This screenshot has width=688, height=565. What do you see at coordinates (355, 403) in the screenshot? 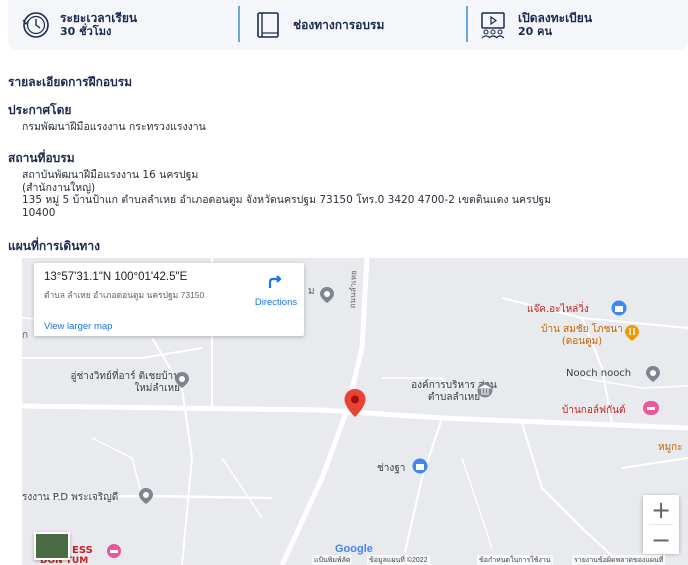
I see `location-pin-icon` at bounding box center [355, 403].